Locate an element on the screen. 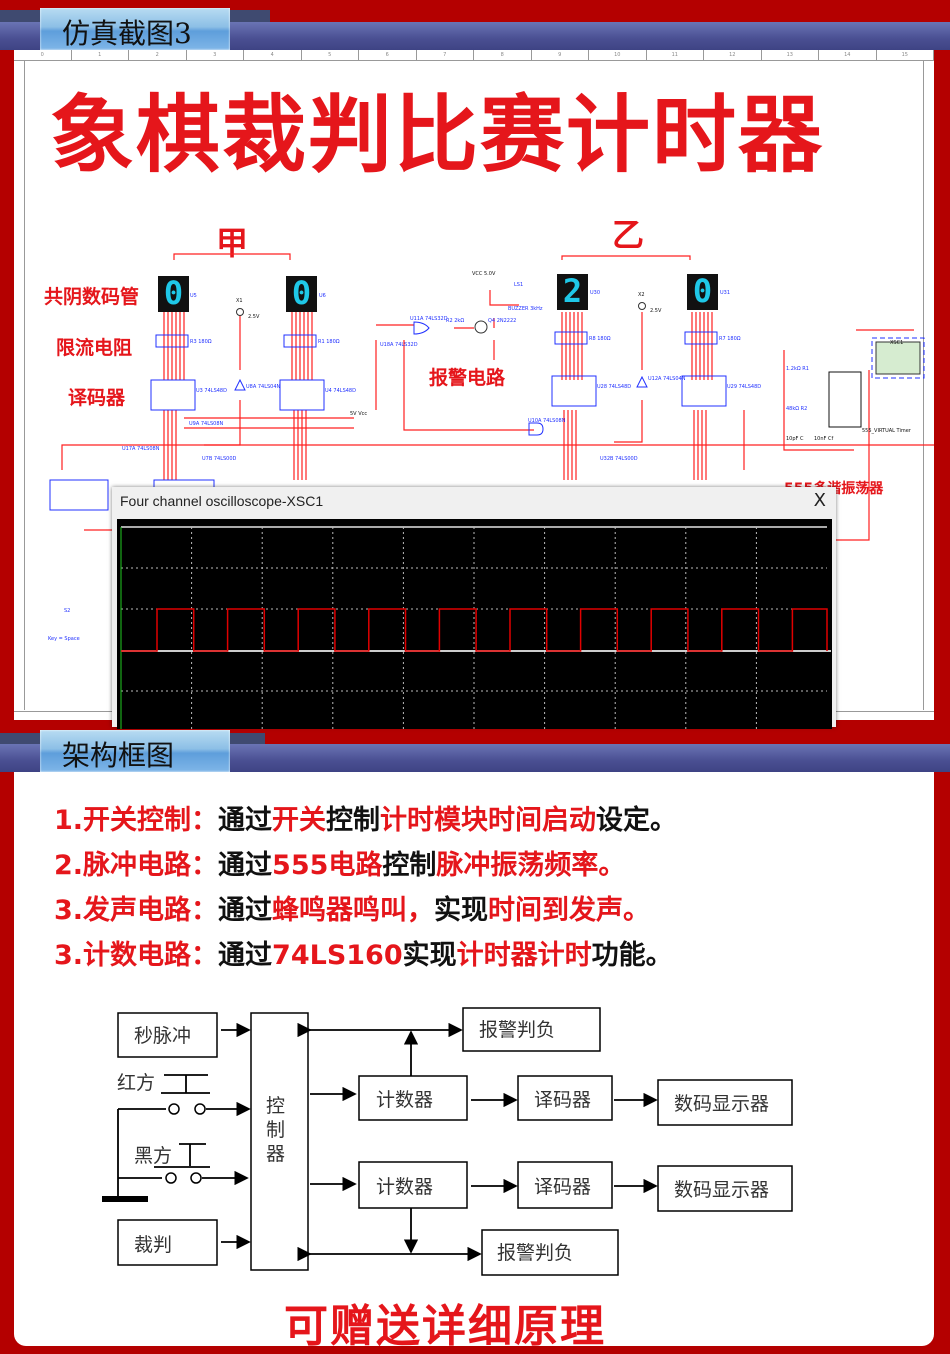 This screenshot has height=1354, width=950. label-cf: 10nF Cf is located at coordinates (823, 439).